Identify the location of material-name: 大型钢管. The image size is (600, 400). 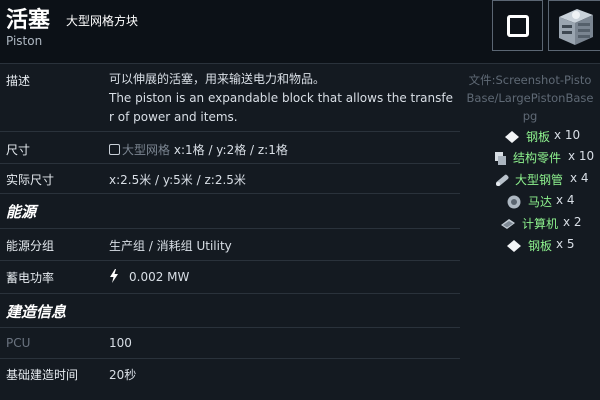
(539, 179).